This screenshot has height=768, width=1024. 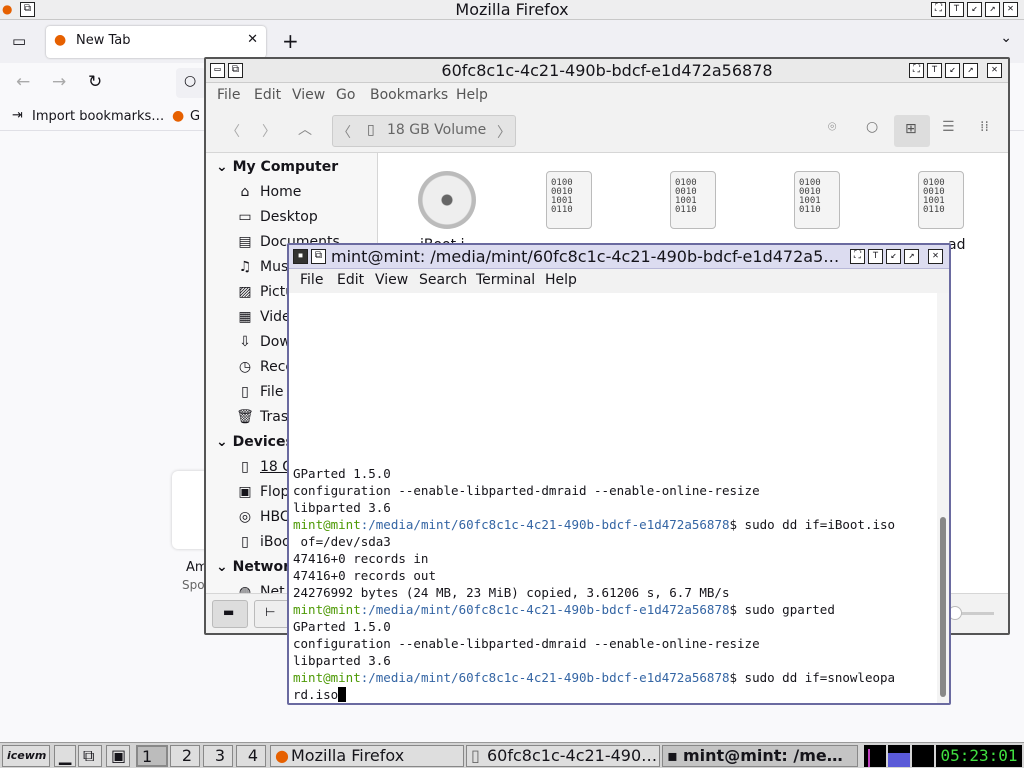 What do you see at coordinates (436, 130) in the screenshot?
I see `location-button: 18 GB Volume` at bounding box center [436, 130].